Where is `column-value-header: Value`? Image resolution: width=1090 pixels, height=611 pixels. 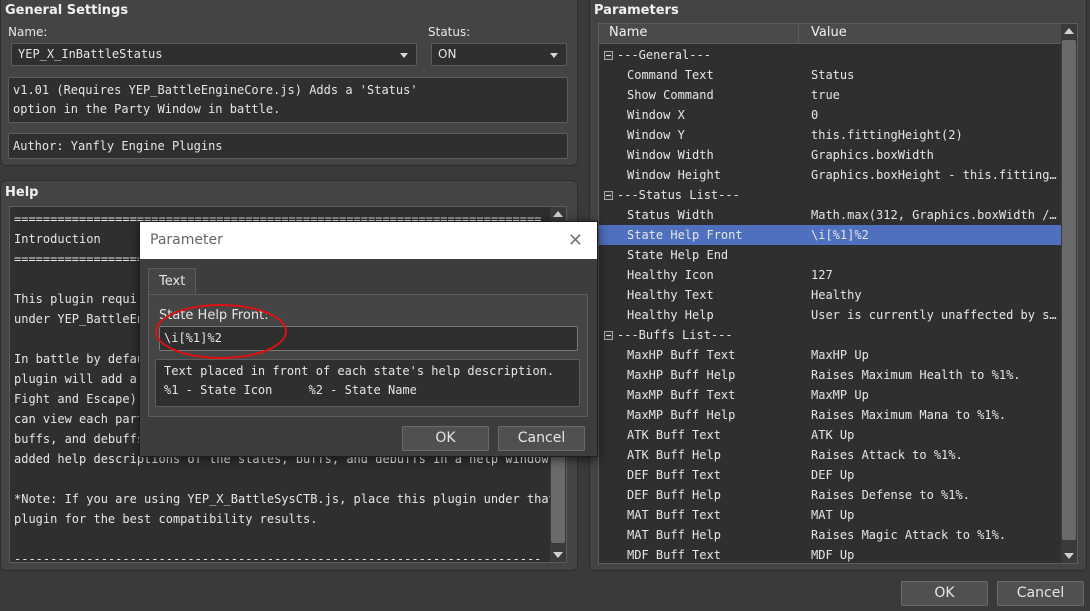 column-value-header: Value is located at coordinates (829, 32).